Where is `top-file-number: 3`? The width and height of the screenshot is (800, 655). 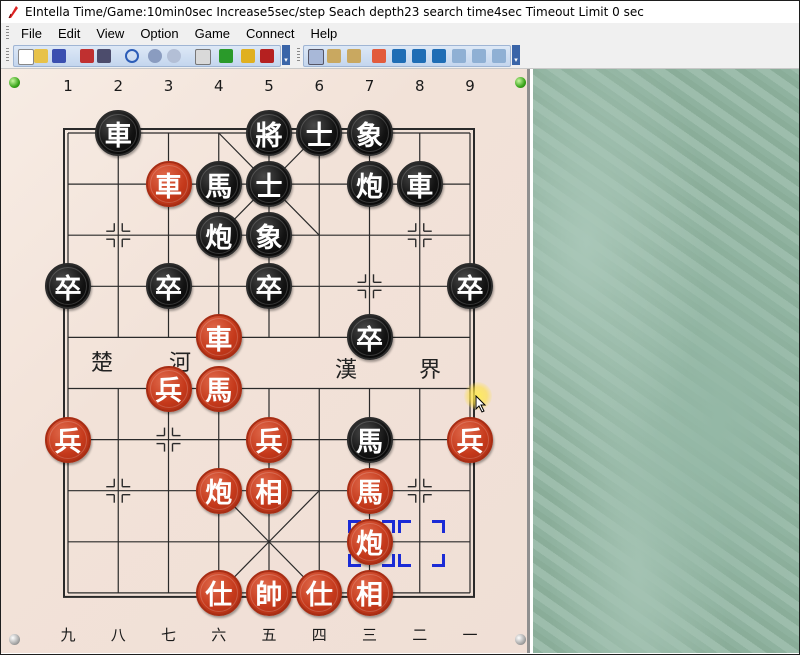
top-file-number: 3 is located at coordinates (168, 86).